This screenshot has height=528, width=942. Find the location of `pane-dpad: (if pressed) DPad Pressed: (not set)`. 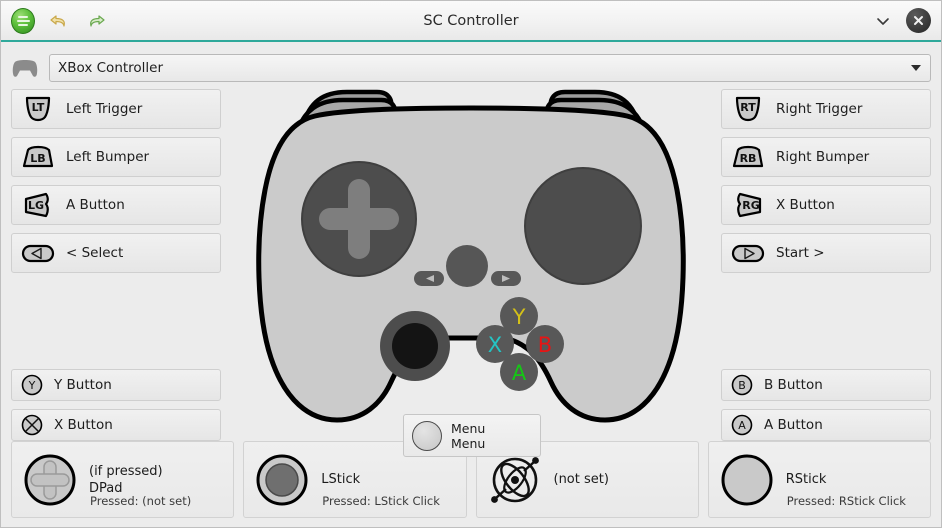

pane-dpad: (if pressed) DPad Pressed: (not set) is located at coordinates (123, 479).